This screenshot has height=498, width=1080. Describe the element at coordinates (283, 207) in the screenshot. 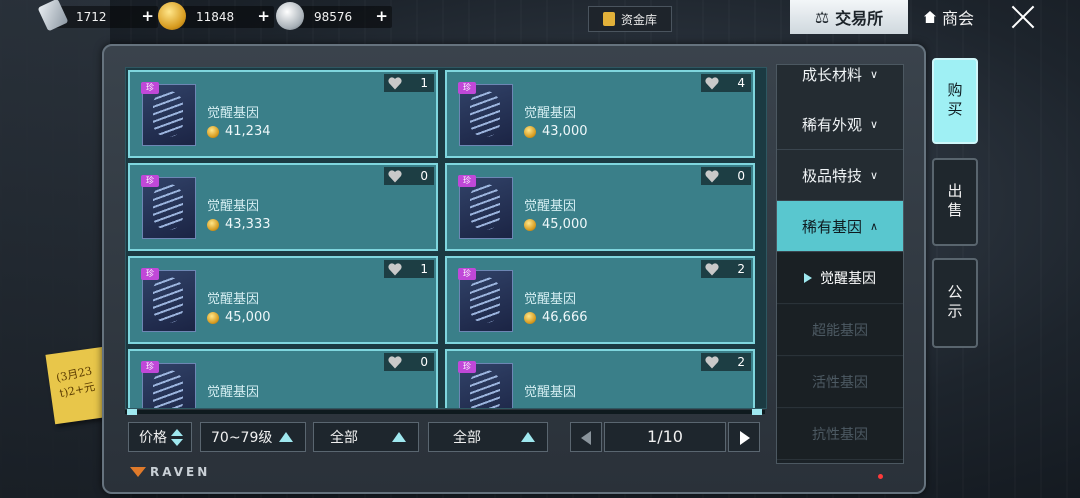

I see `listing-card: 珍 觉醒基因 43,333 0` at that location.